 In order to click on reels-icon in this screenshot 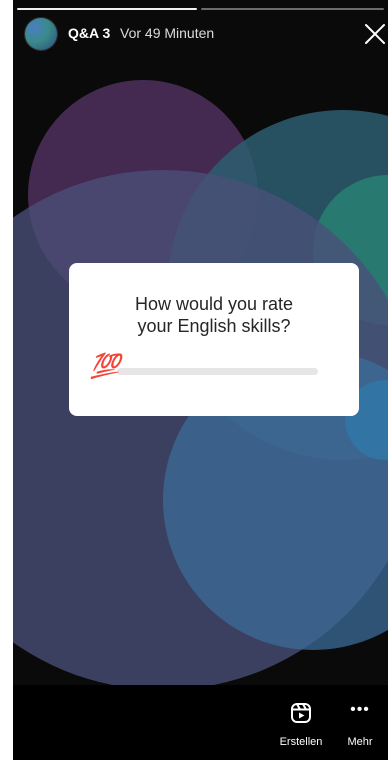, I will do `click(301, 713)`.